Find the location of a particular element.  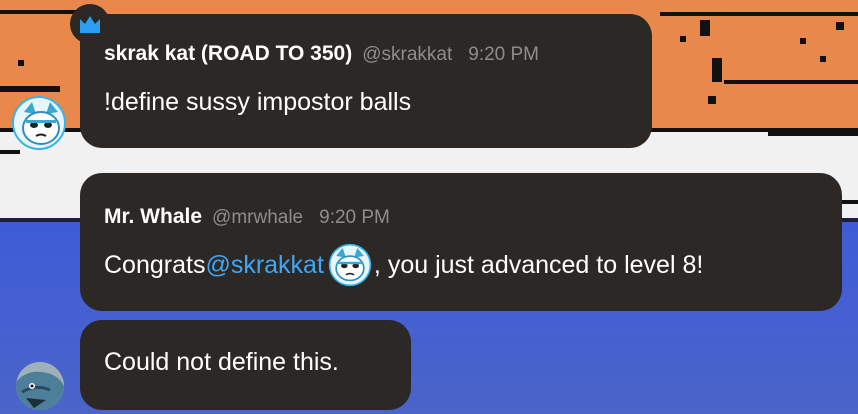

message-header: Mr. Whale @mrwhale 9:20 PM is located at coordinates (247, 217).